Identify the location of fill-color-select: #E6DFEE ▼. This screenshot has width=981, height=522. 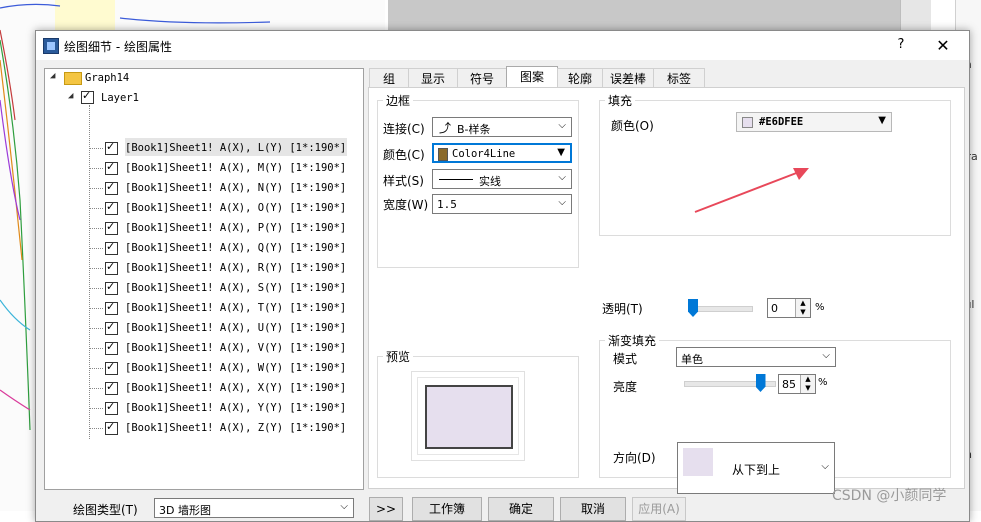
(814, 122).